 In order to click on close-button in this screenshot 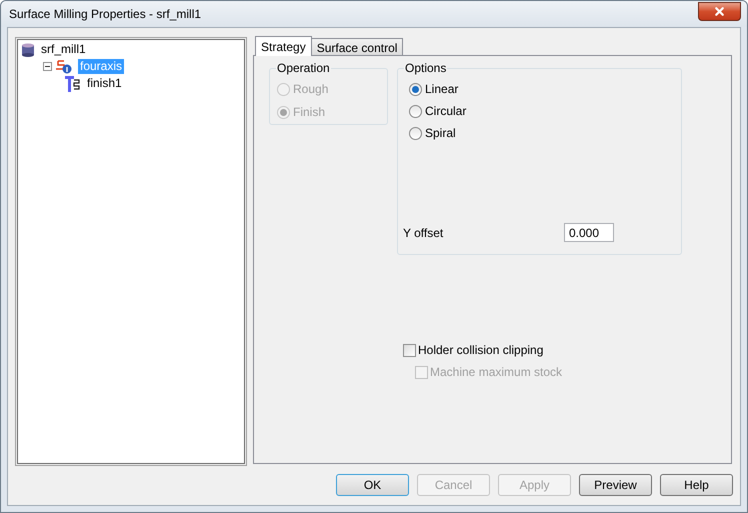, I will do `click(719, 11)`.